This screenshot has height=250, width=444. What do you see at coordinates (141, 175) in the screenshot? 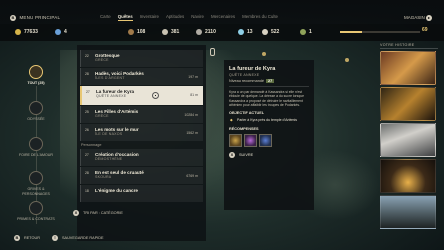
I see `quest-item: 28 En est seul de cruauté SKOURA 6769 m` at bounding box center [141, 175].